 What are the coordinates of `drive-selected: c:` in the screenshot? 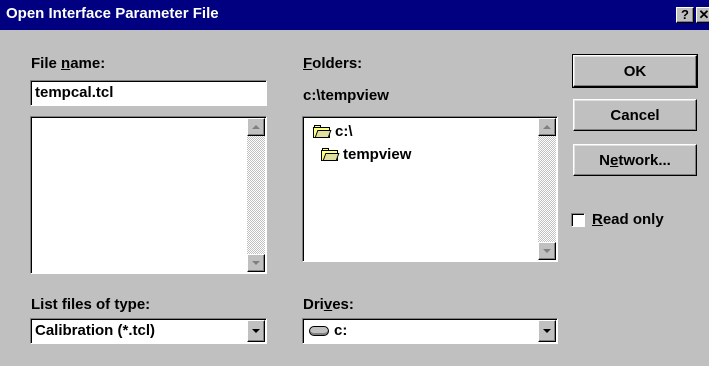 It's located at (328, 330).